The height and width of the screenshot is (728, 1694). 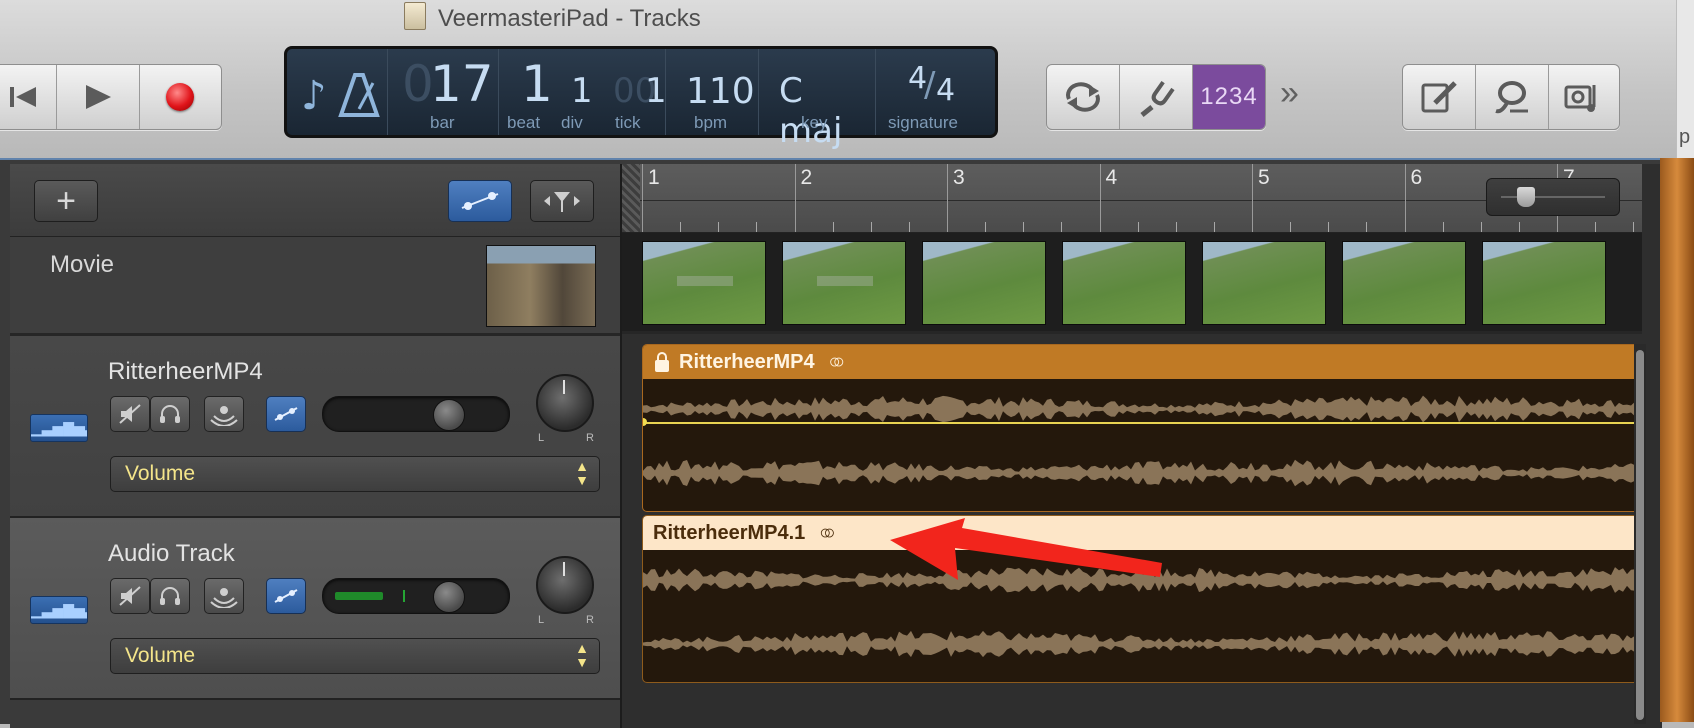 I want to click on adjacent-window-text: p, so click(x=1685, y=137).